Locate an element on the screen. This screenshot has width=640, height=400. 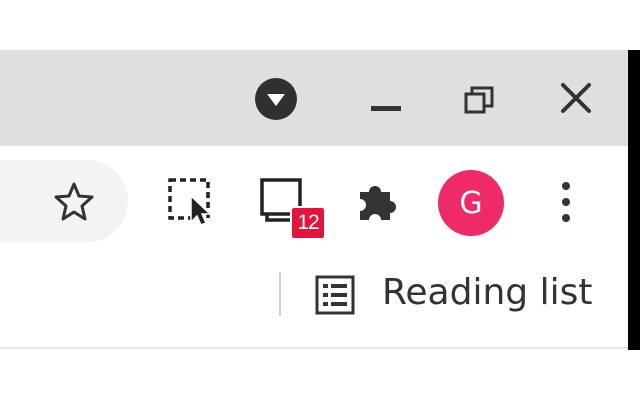
minimize-button is located at coordinates (386, 108).